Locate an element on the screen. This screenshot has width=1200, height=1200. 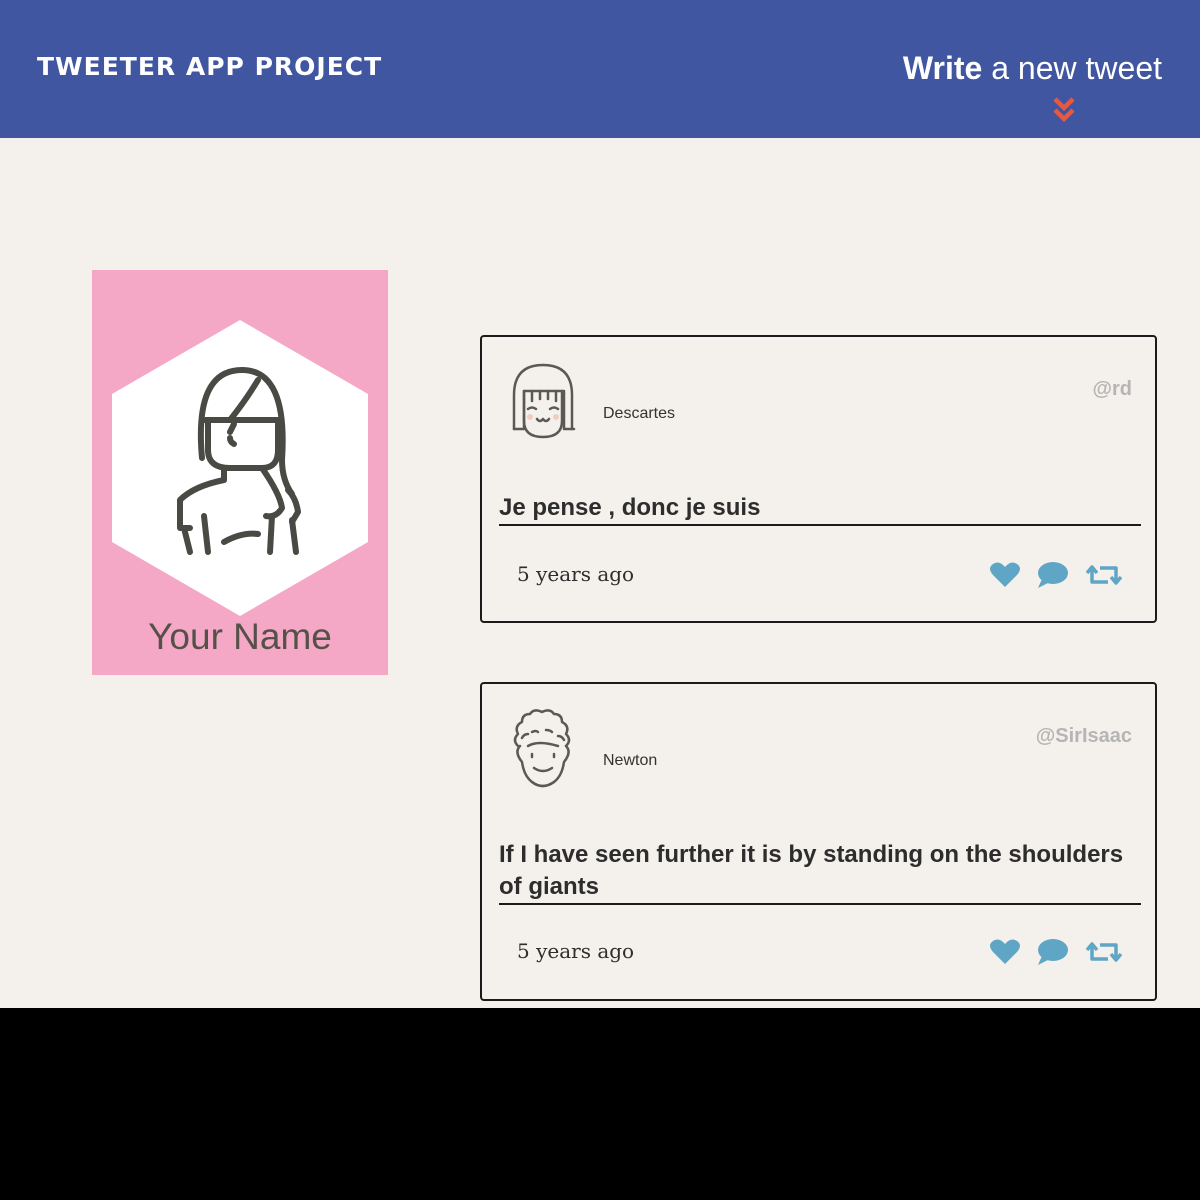
compose-bold: Write is located at coordinates (942, 68).